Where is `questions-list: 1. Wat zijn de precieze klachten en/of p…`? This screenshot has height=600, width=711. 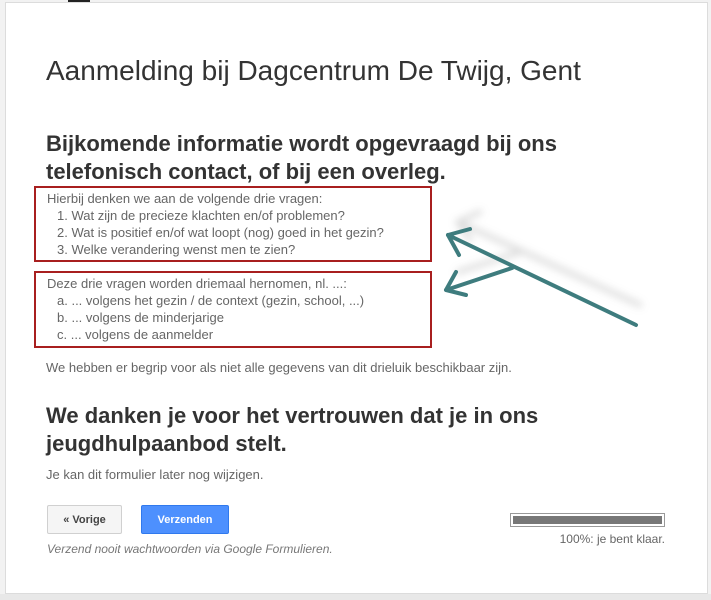 questions-list: 1. Wat zijn de precieze klachten en/of p… is located at coordinates (238, 232).